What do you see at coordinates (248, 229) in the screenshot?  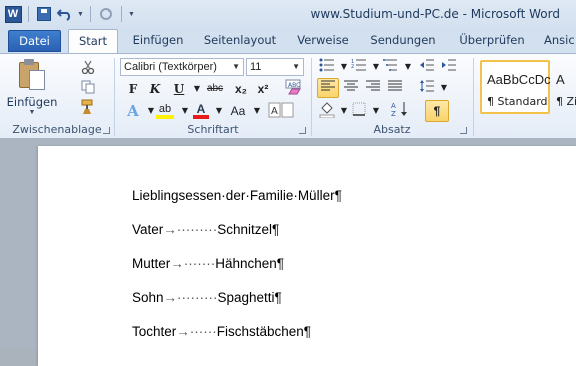 I see `doc-line-right: Schnitzel¶` at bounding box center [248, 229].